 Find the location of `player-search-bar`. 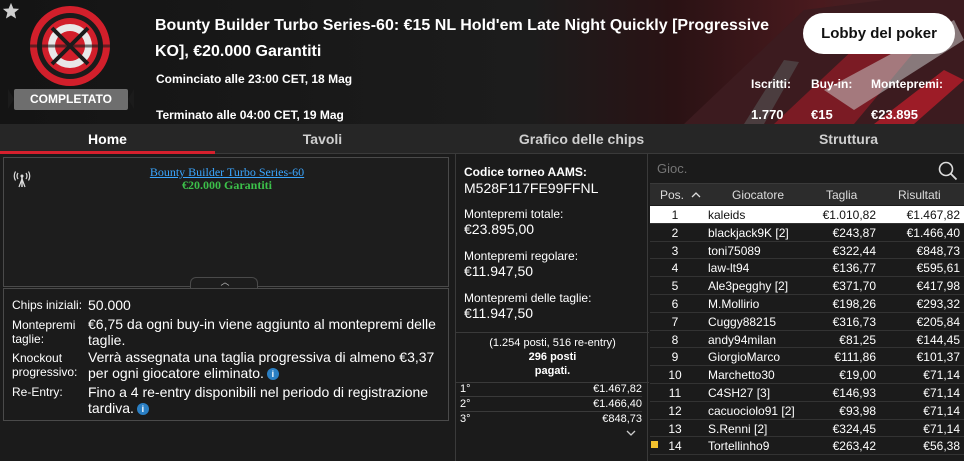

player-search-bar is located at coordinates (807, 170).